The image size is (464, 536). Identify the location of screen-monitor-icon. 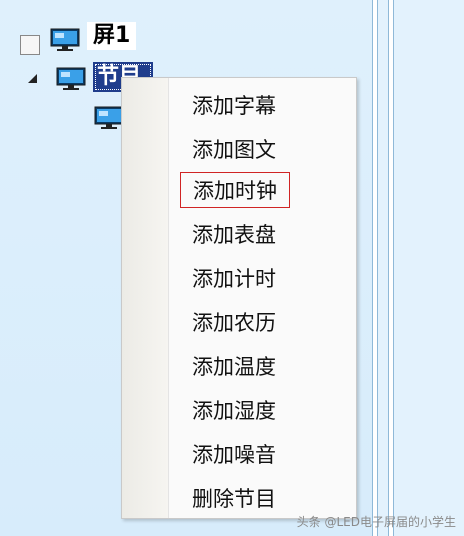
(65, 39).